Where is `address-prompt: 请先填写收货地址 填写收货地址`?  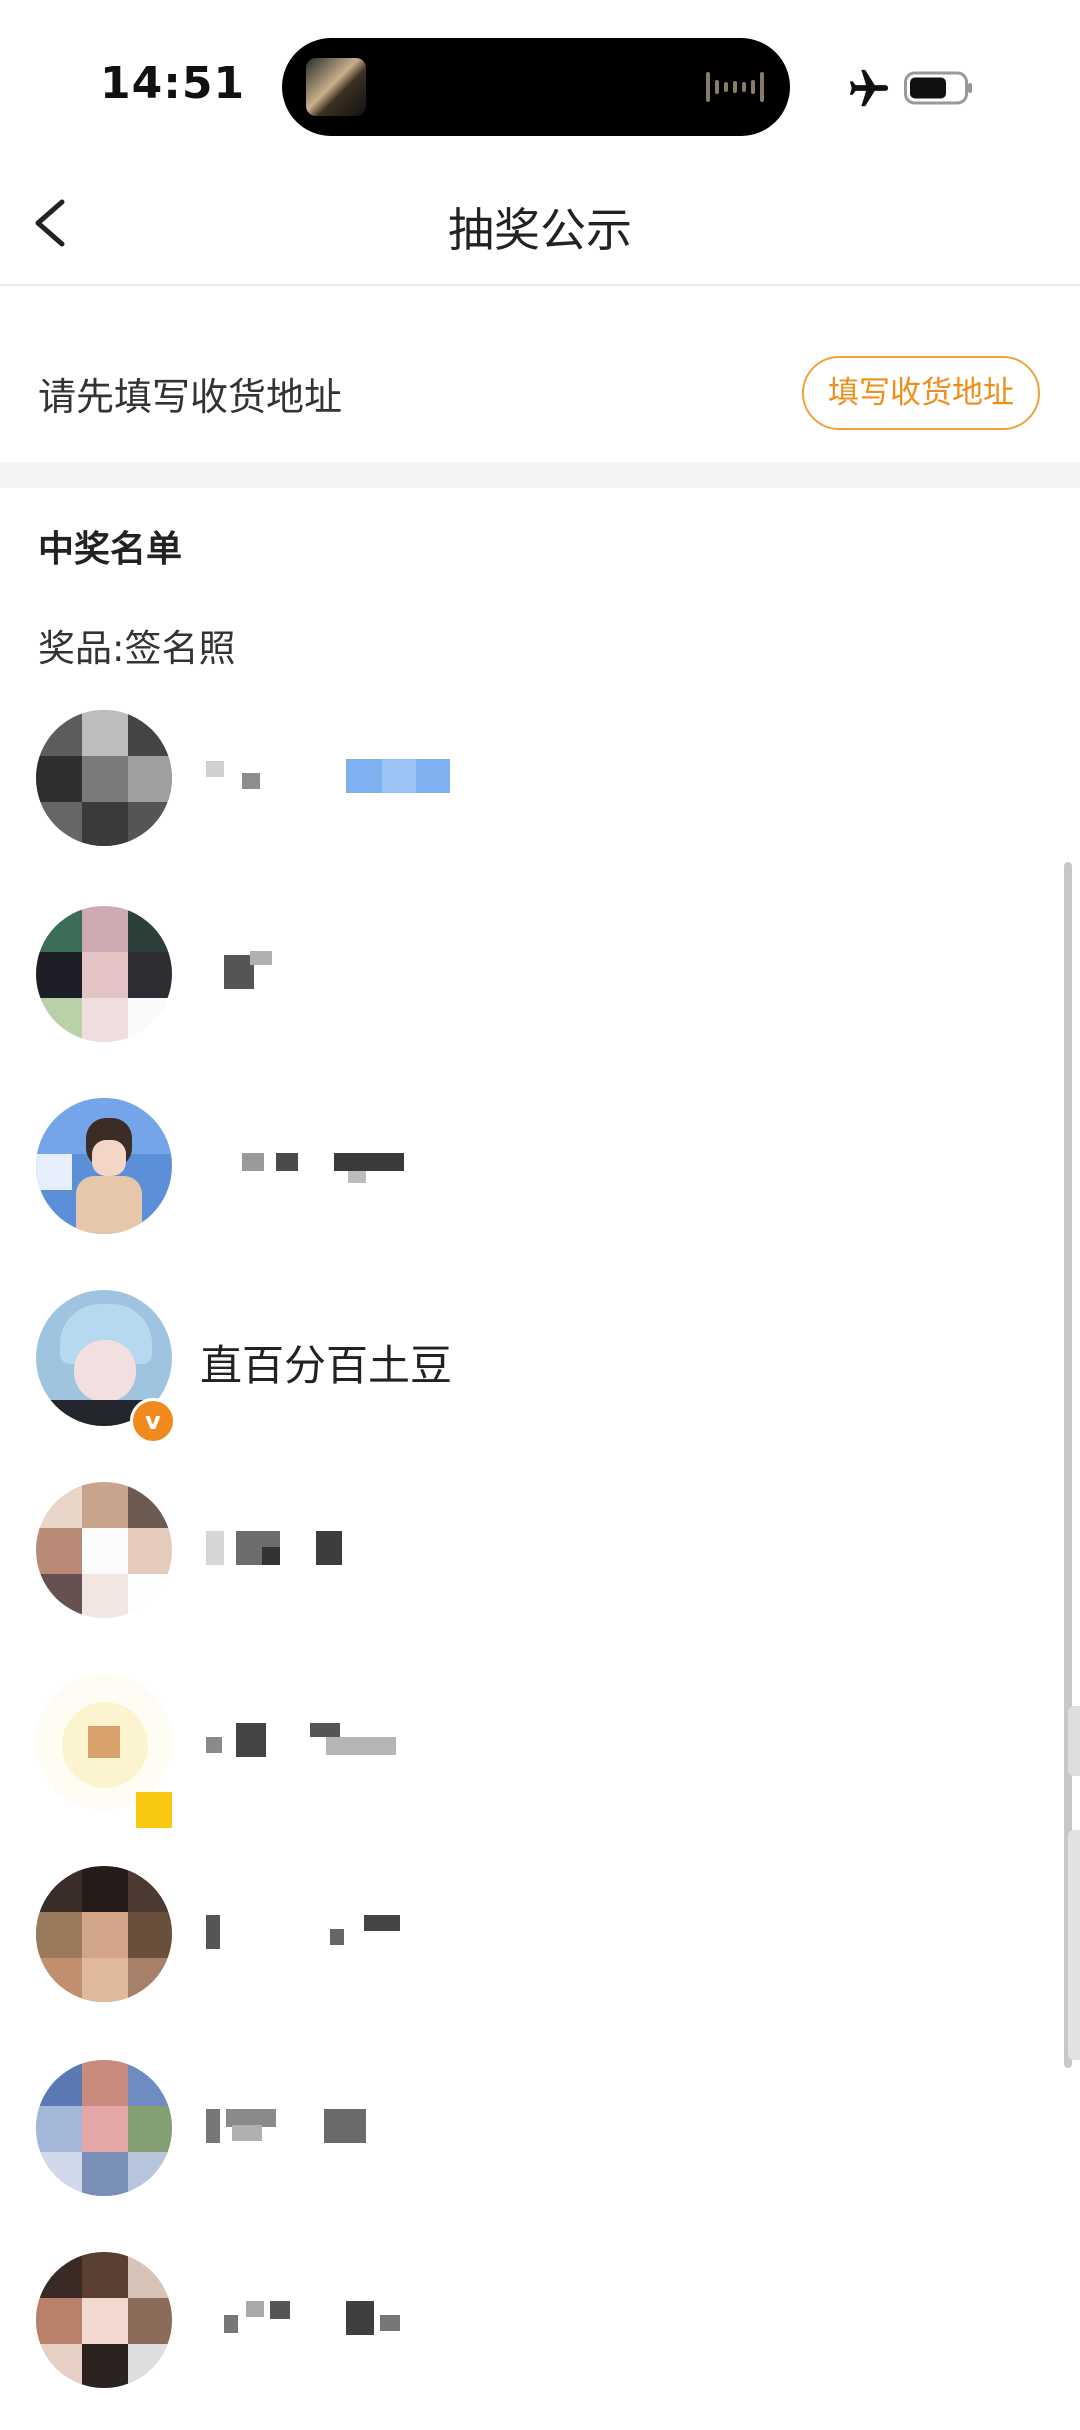 address-prompt: 请先填写收货地址 填写收货地址 is located at coordinates (540, 374).